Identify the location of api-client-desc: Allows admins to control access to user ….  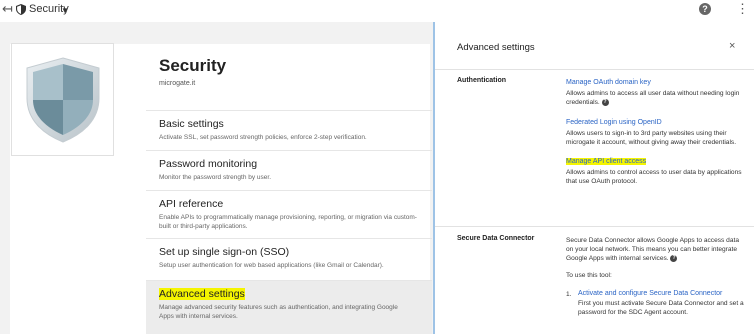
(654, 177).